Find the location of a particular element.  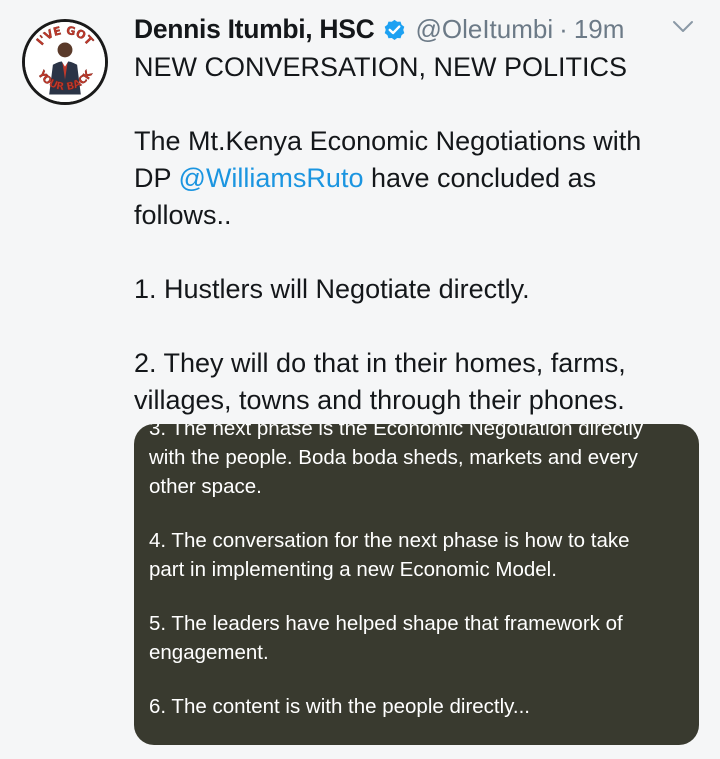

avatar: I'VE GOT YOUR BACK is located at coordinates (65, 62).